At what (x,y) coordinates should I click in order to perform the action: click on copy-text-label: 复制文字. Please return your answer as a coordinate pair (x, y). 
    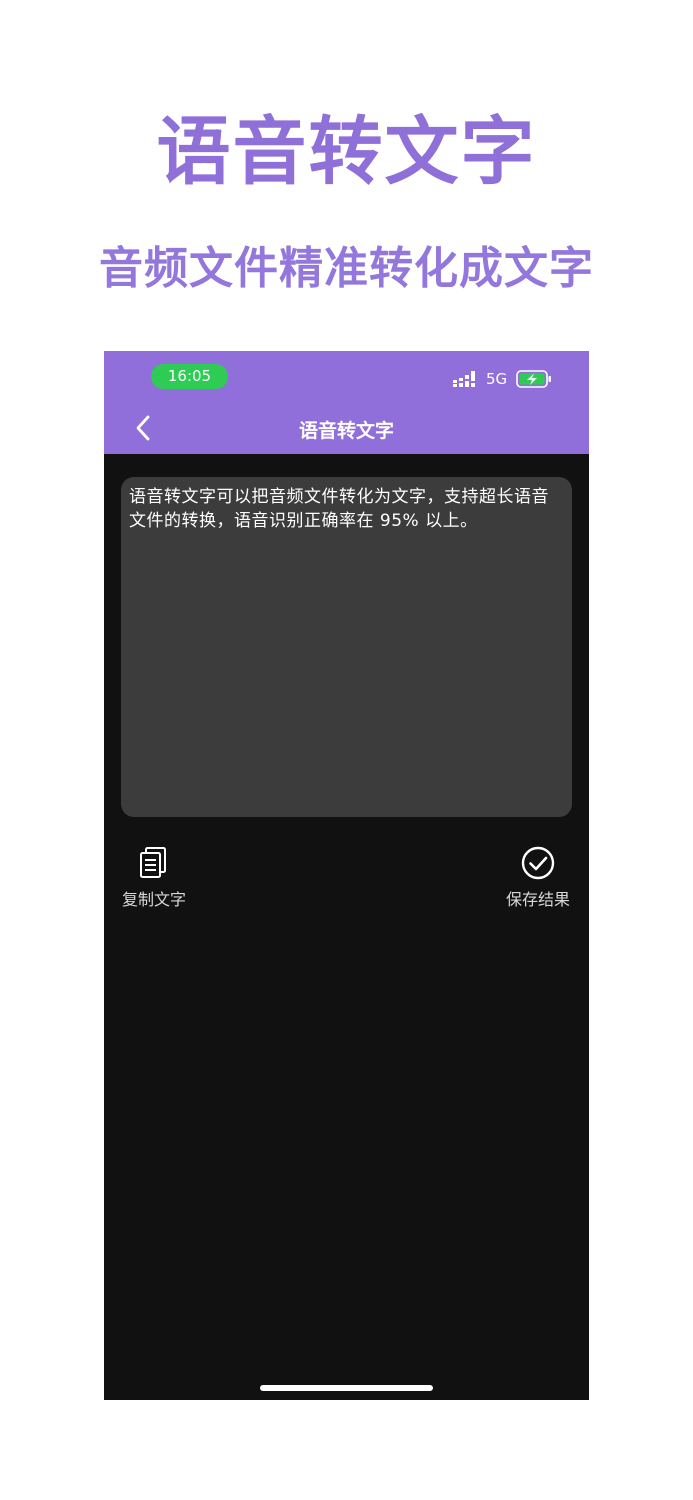
    Looking at the image, I should click on (153, 899).